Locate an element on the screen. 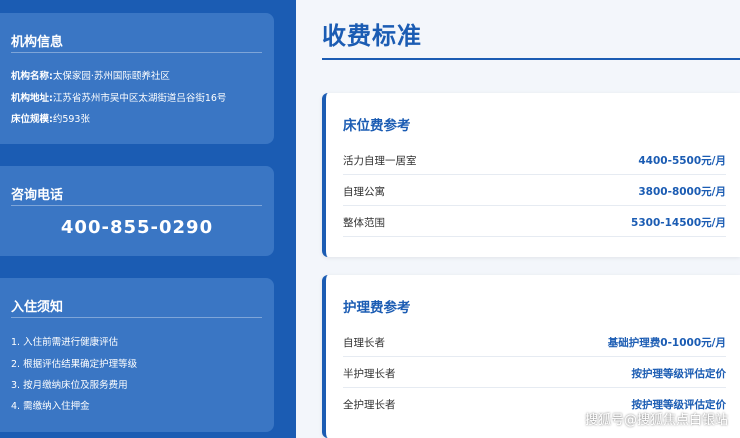  org-beds-label: 床位规模: is located at coordinates (32, 119).